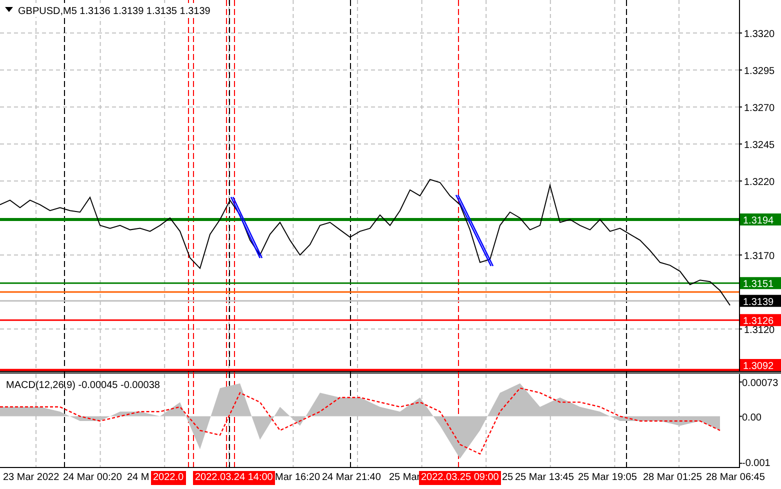 This screenshot has width=781, height=489. I want to click on macd-tick: -0.001, so click(754, 463).